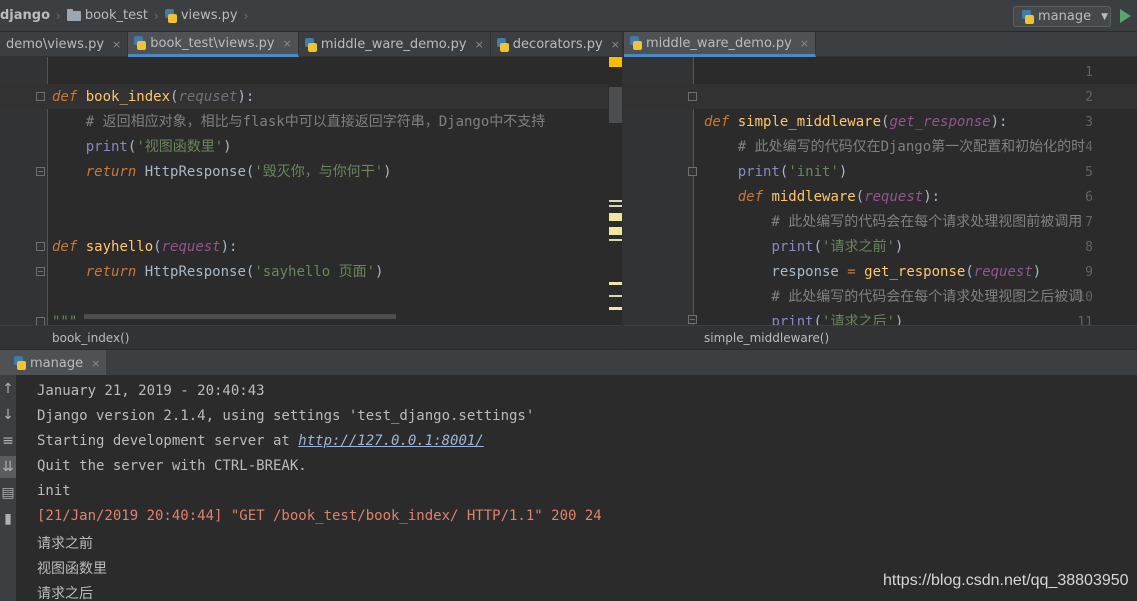  What do you see at coordinates (55, 44) in the screenshot?
I see `tab-label: demo\views.py` at bounding box center [55, 44].